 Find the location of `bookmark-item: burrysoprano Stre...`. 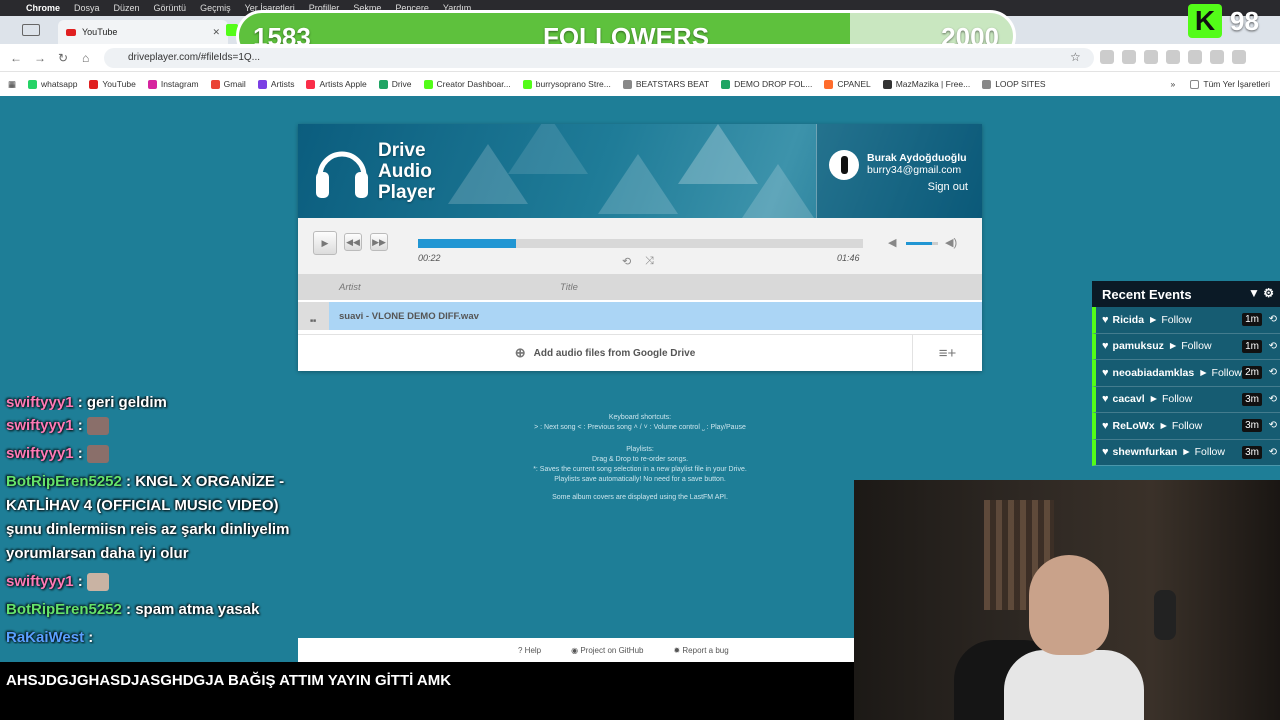

bookmark-item: burrysoprano Stre... is located at coordinates (566, 84).